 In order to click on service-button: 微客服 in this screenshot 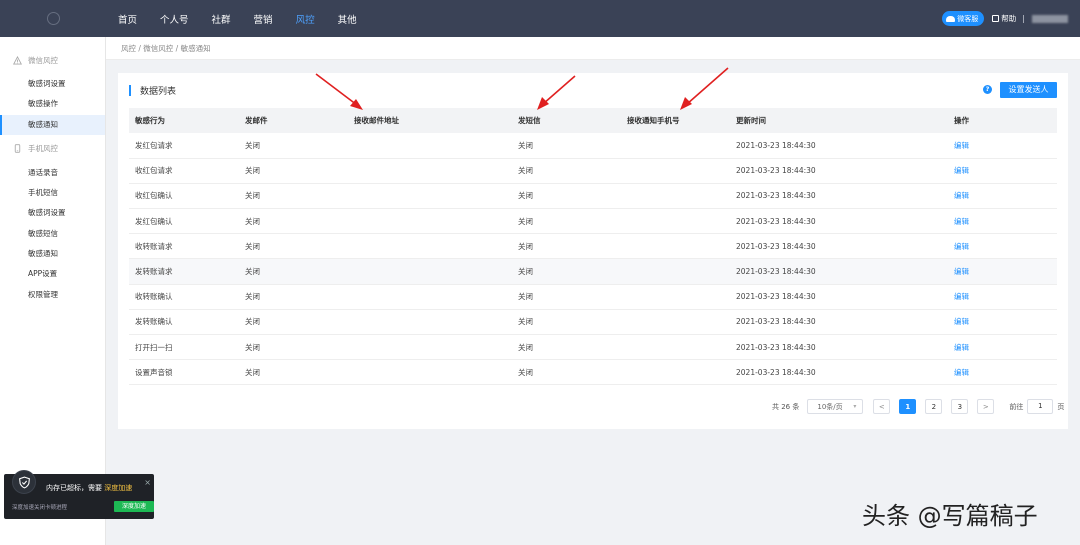, I will do `click(963, 18)`.